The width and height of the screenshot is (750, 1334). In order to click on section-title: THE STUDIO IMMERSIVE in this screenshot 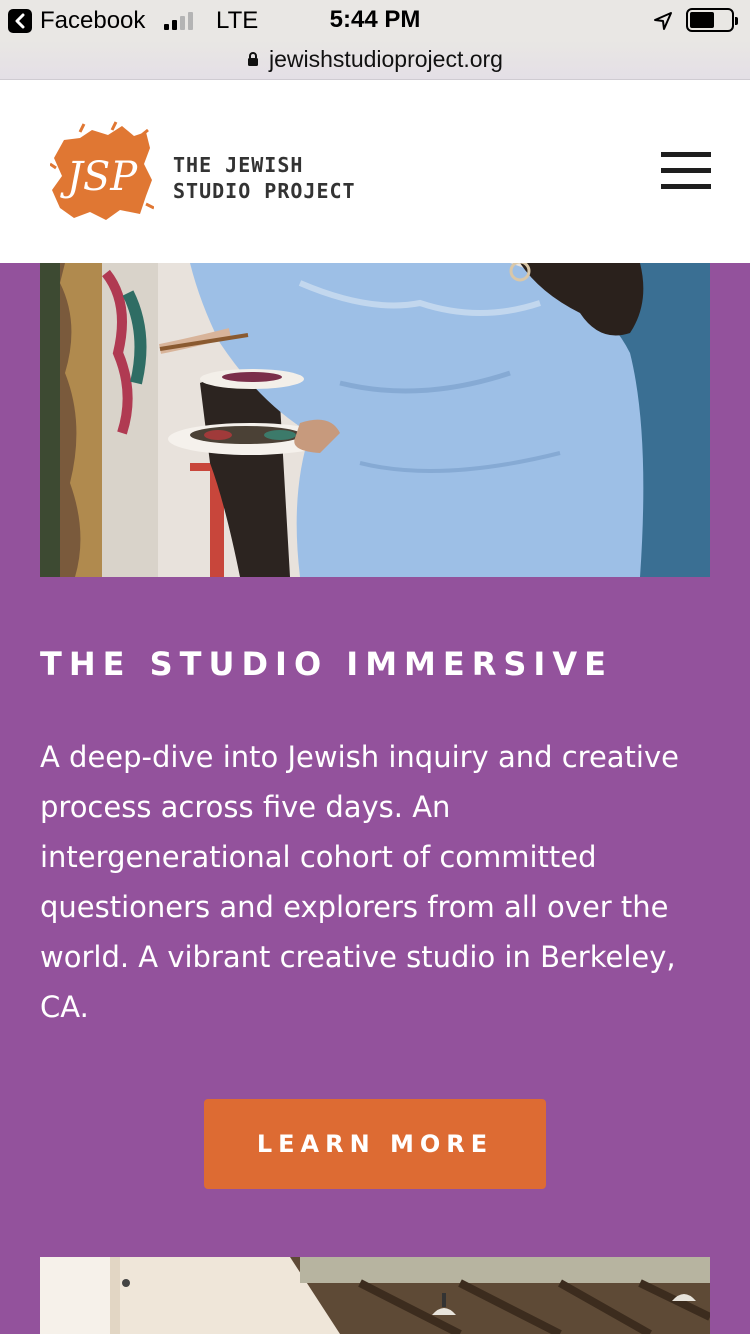, I will do `click(326, 664)`.